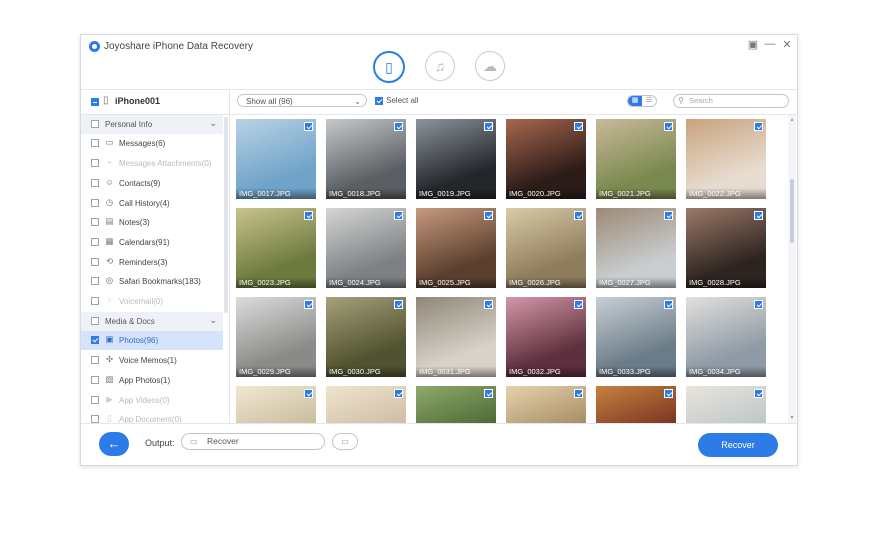  I want to click on photo-thumbnail: IMG_0029.JPG, so click(276, 337).